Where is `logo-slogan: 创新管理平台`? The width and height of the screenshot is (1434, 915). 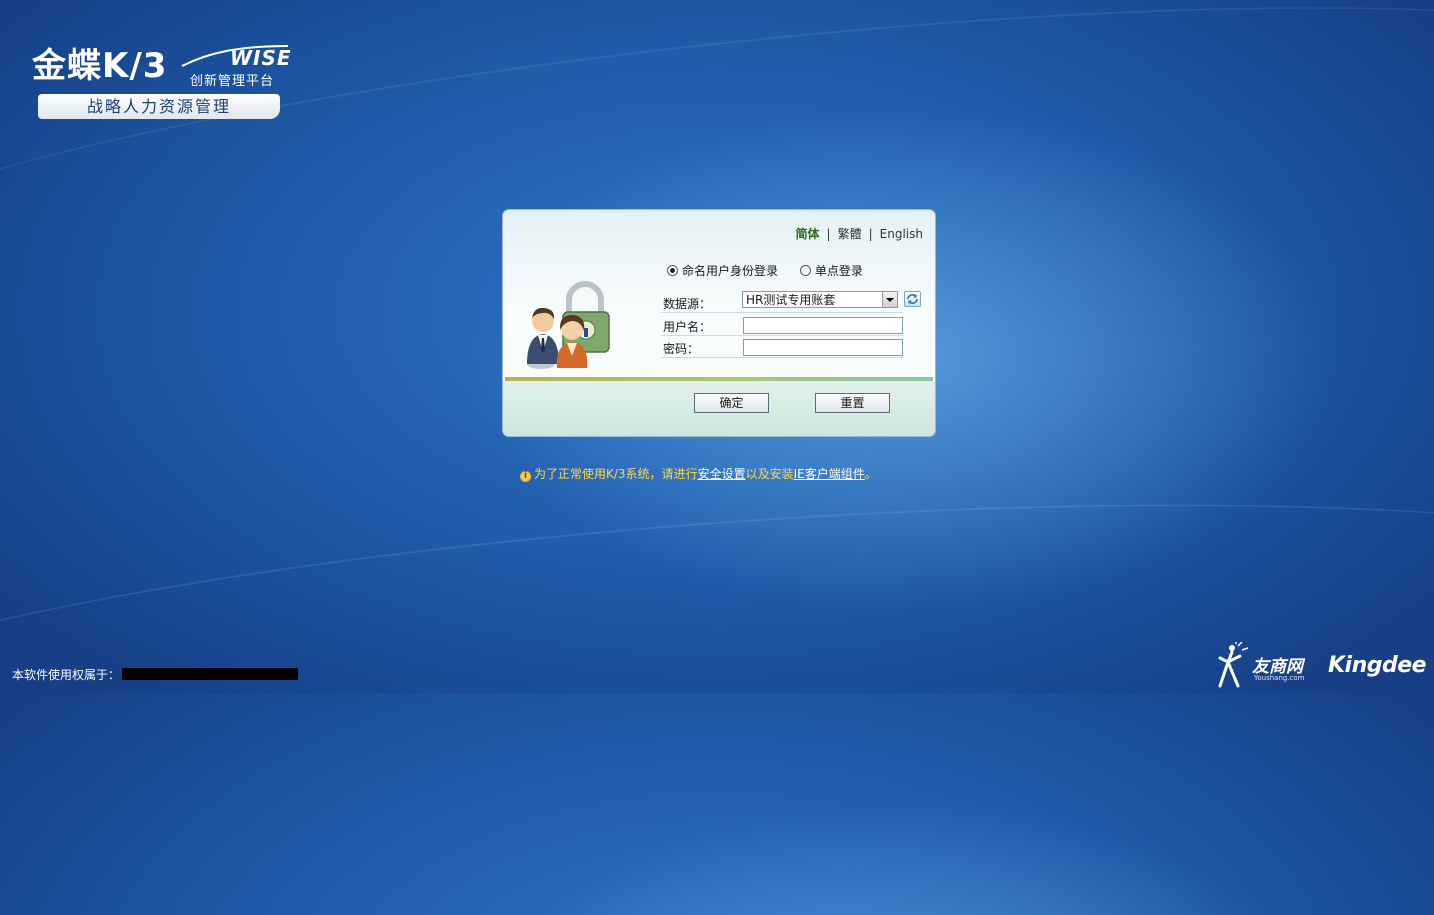 logo-slogan: 创新管理平台 is located at coordinates (232, 81).